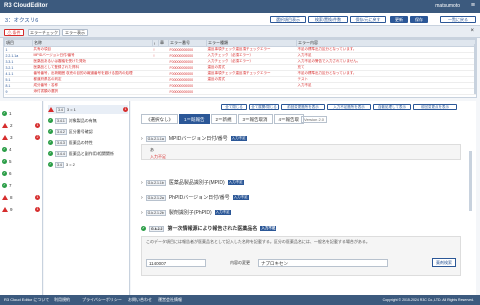 The image size is (480, 305). I want to click on column-header: 名称, so click(92, 43).